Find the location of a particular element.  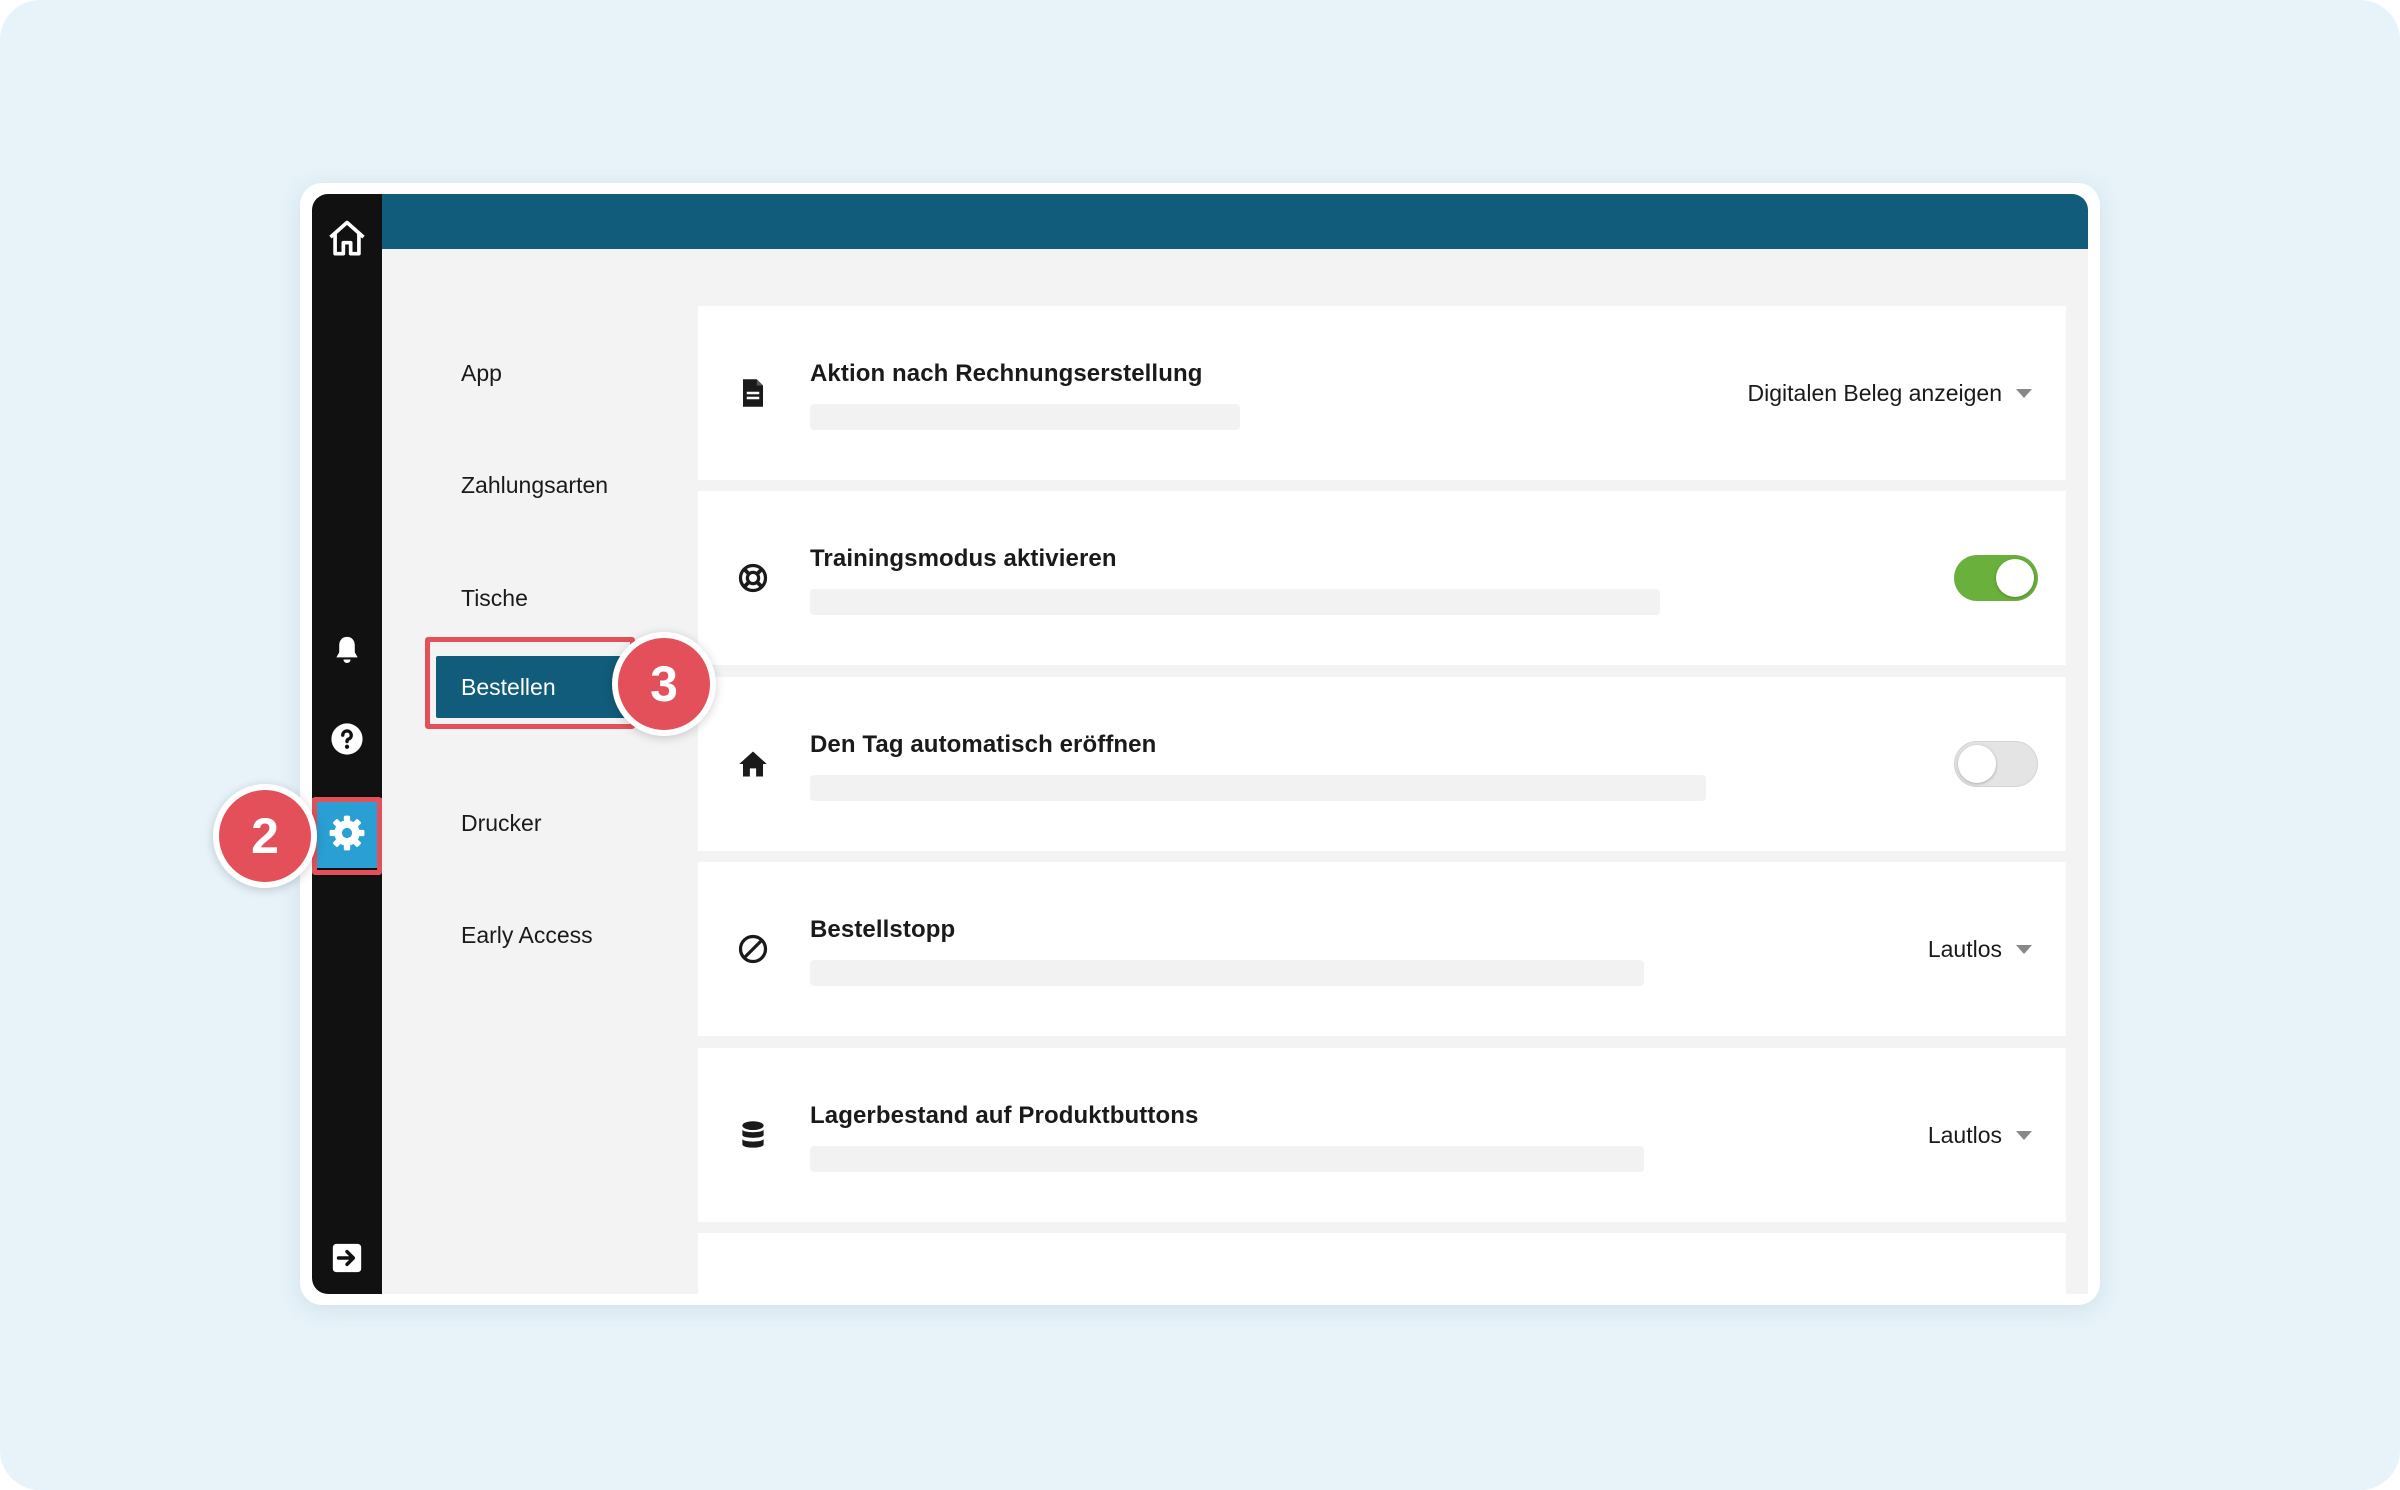

sidebar-notifications-button is located at coordinates (347, 651).